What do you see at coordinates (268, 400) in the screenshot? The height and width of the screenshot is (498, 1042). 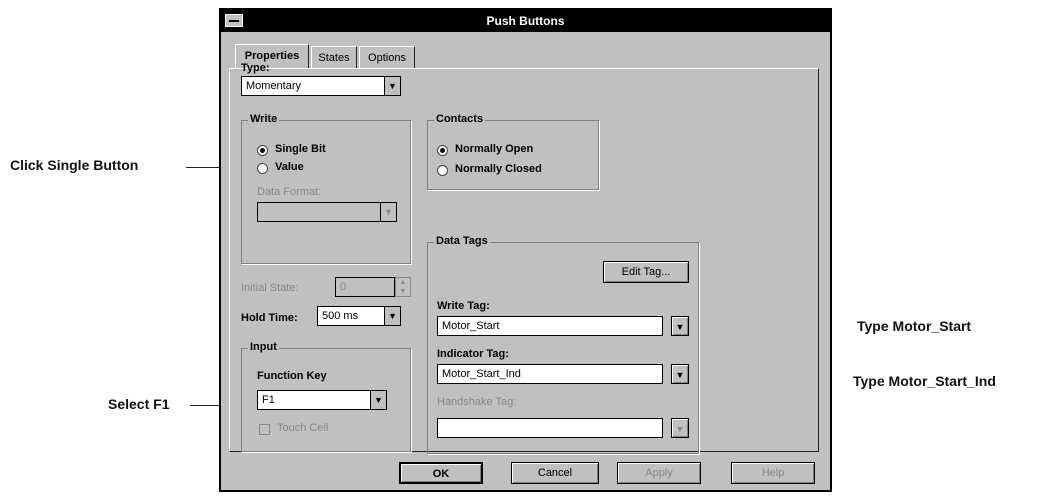 I see `function-key-value: F1` at bounding box center [268, 400].